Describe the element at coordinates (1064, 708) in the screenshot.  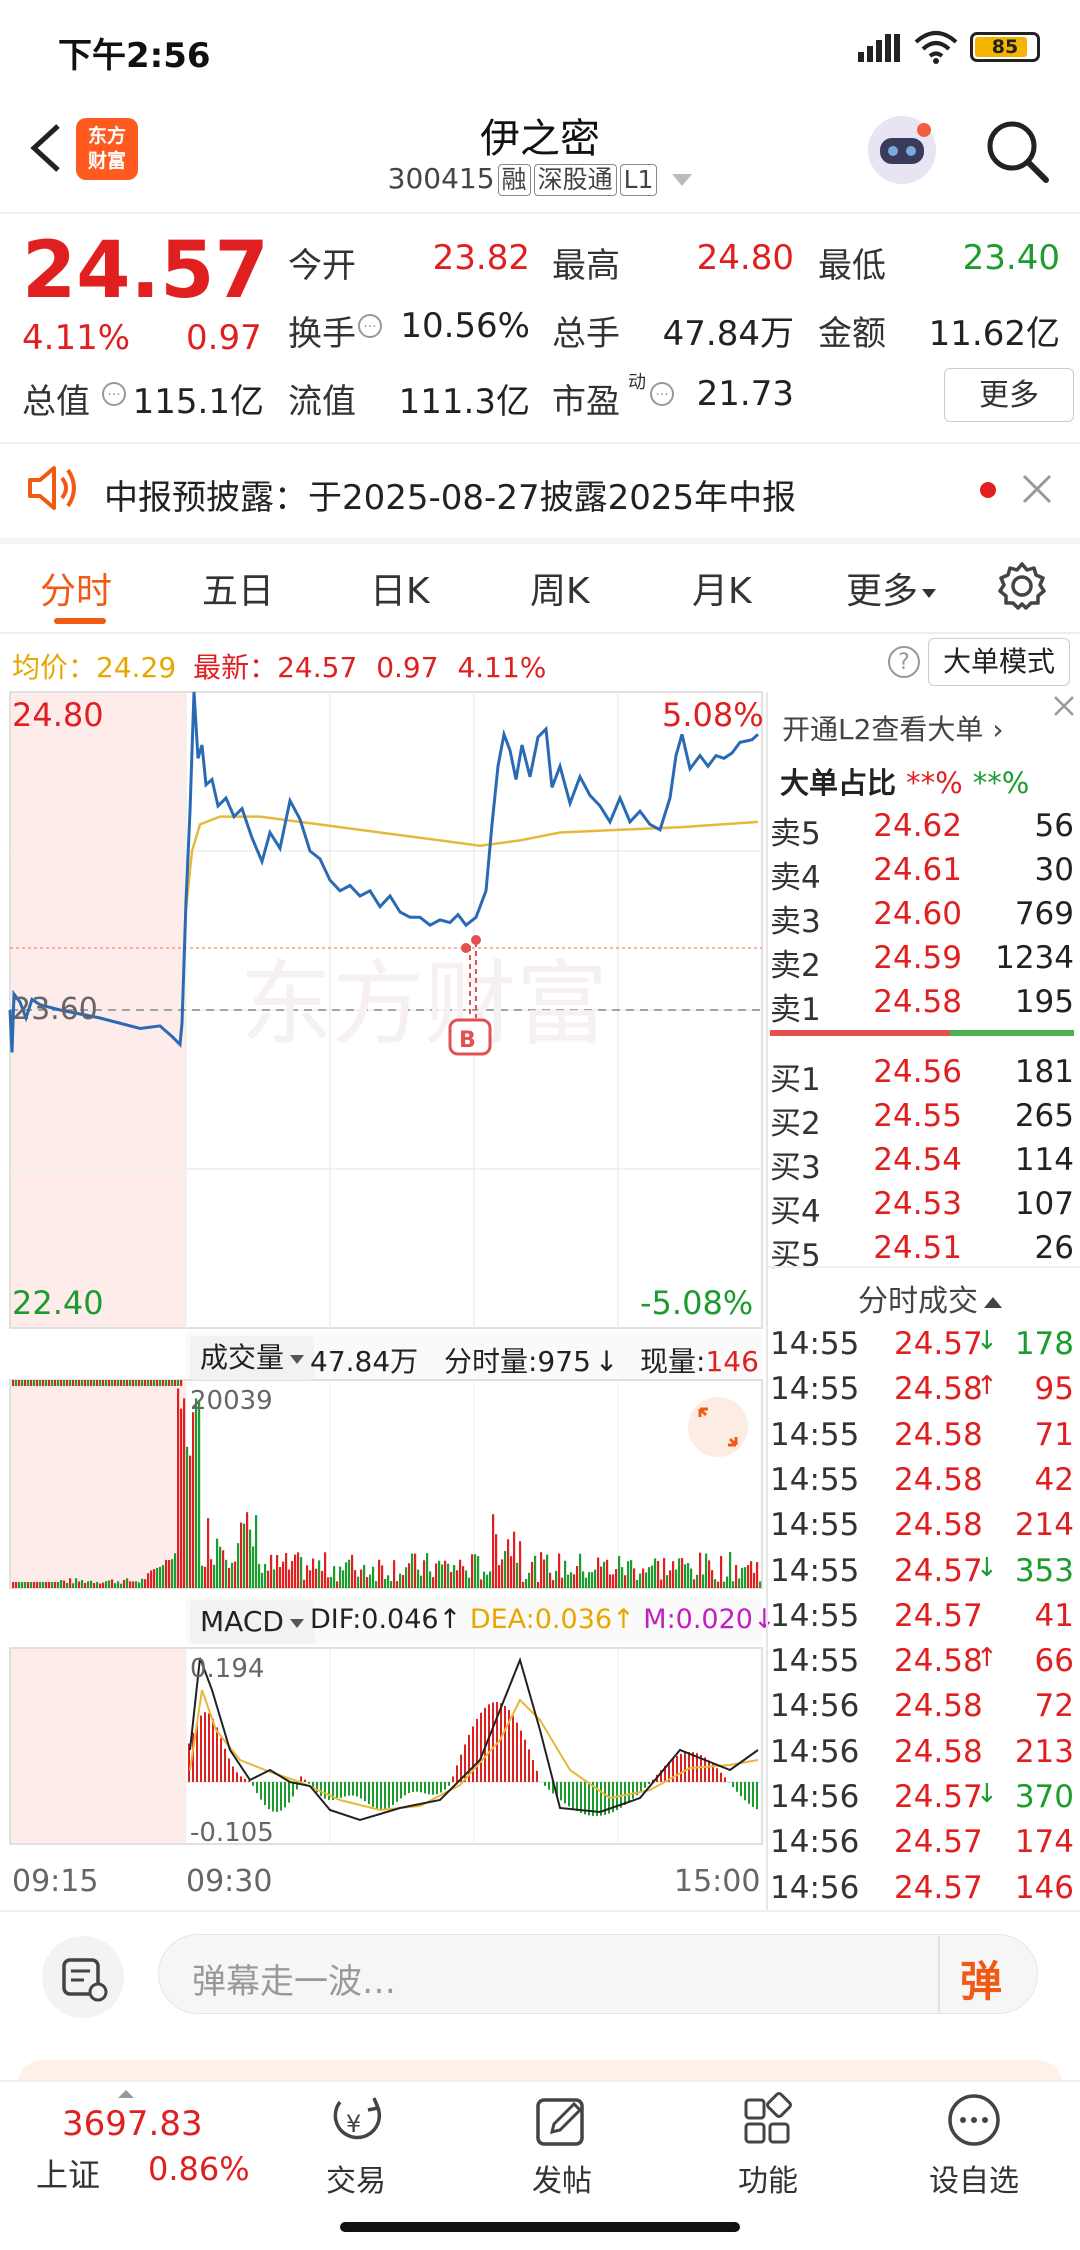
I see `close-panel-icon` at that location.